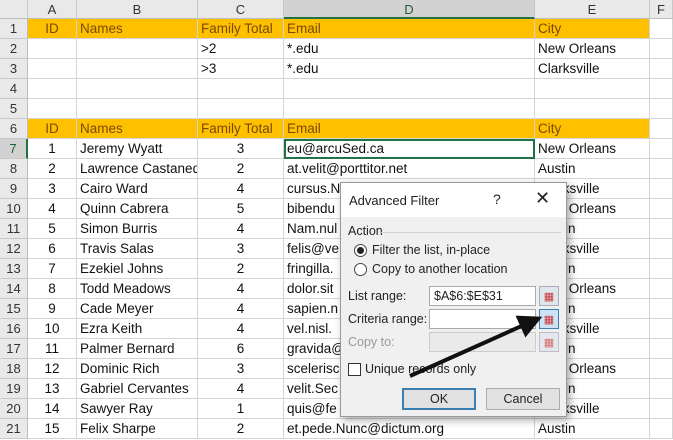  Describe the element at coordinates (52, 409) in the screenshot. I see `cell: 14` at that location.